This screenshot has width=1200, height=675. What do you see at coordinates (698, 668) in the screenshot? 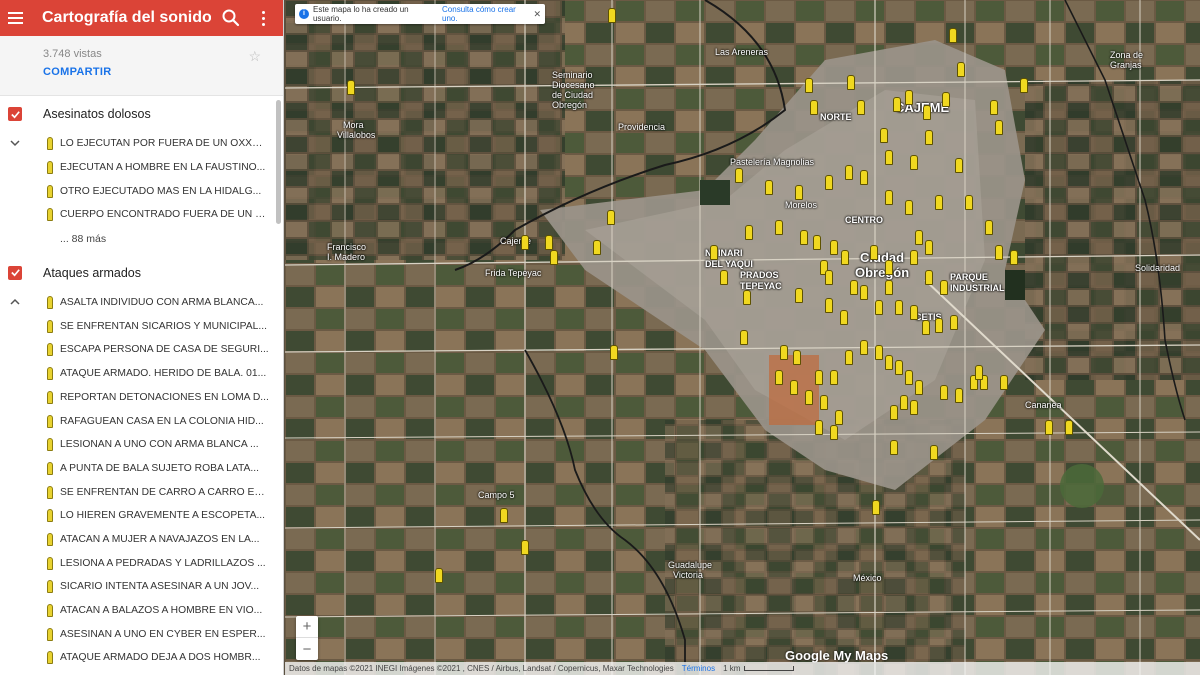
I see `terms-link: Términos` at bounding box center [698, 668].